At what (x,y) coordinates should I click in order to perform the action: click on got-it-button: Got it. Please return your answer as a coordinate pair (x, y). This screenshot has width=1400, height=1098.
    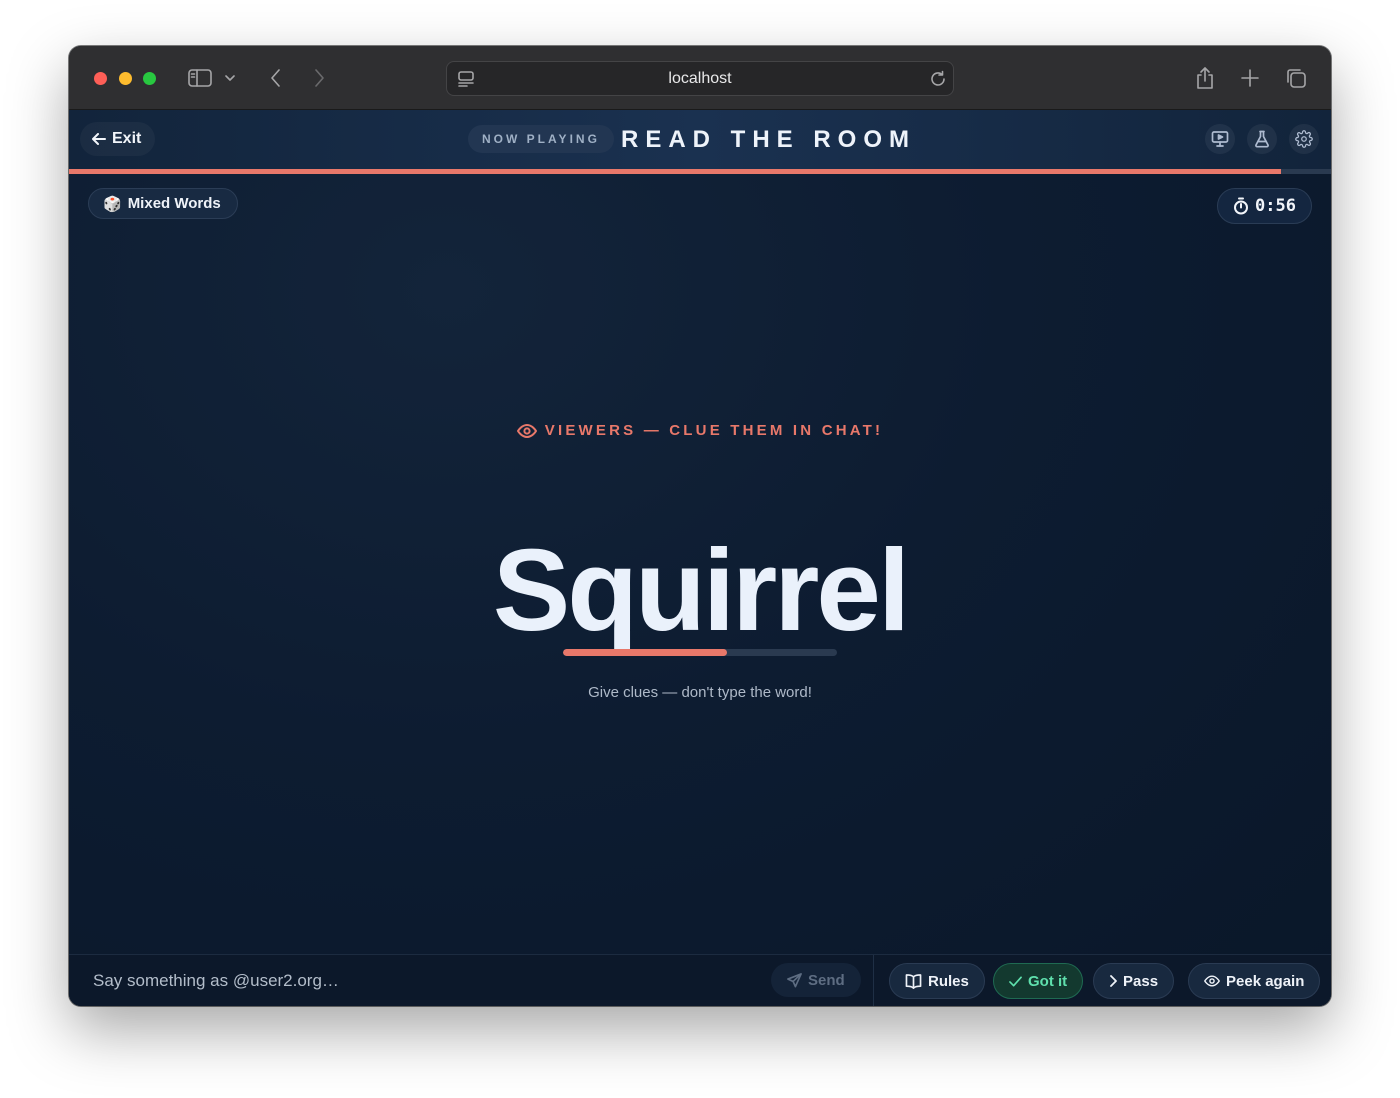
    Looking at the image, I should click on (1038, 981).